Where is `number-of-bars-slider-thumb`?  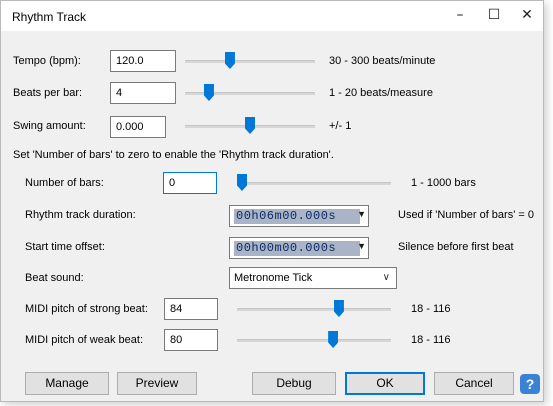
number-of-bars-slider-thumb is located at coordinates (242, 182).